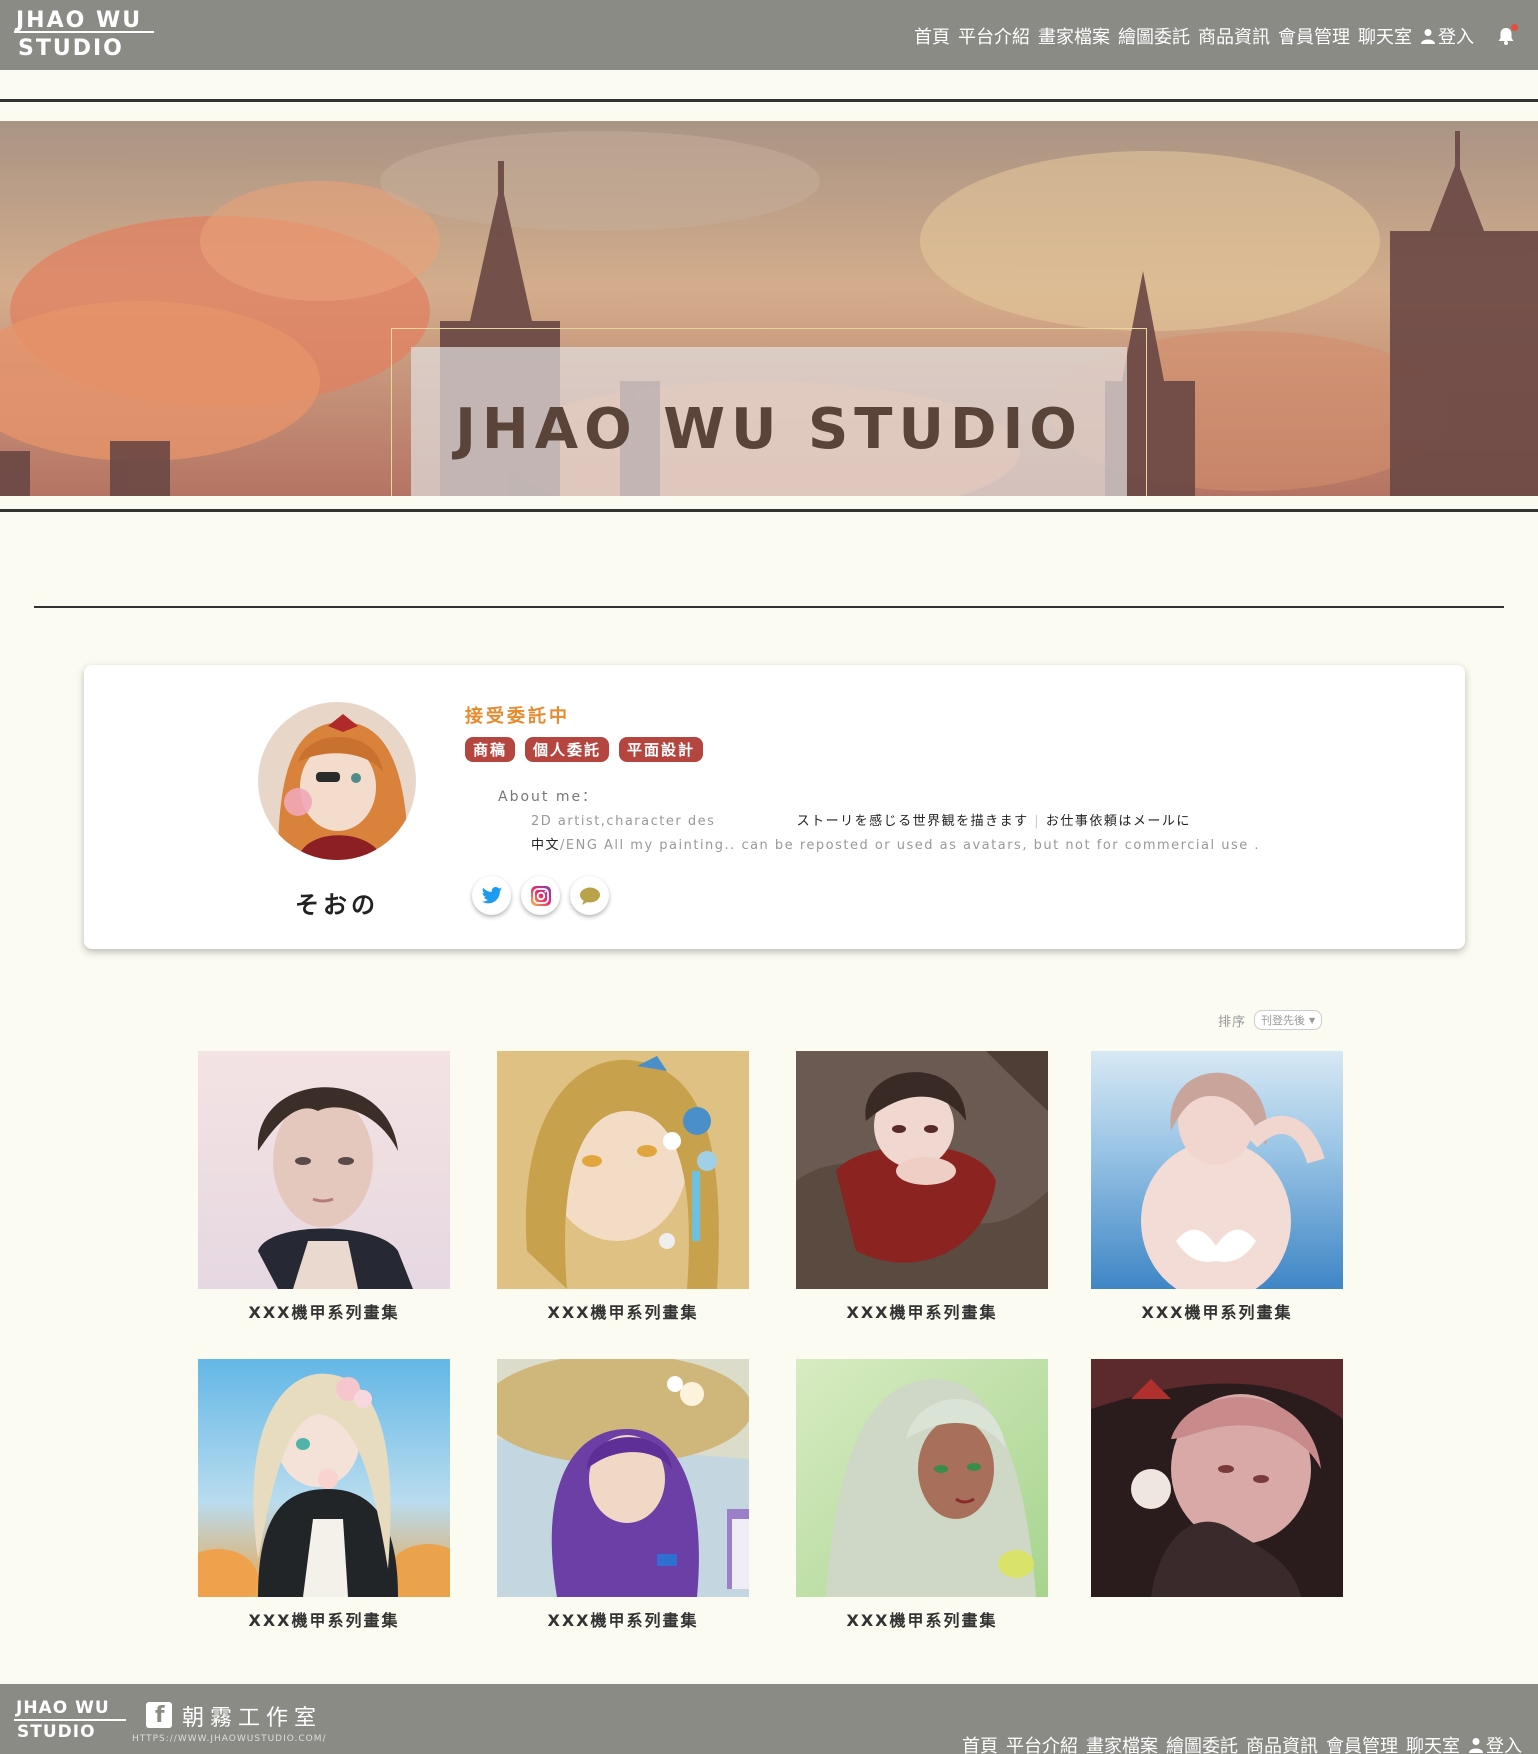  Describe the element at coordinates (491, 895) in the screenshot. I see `twitter-link` at that location.